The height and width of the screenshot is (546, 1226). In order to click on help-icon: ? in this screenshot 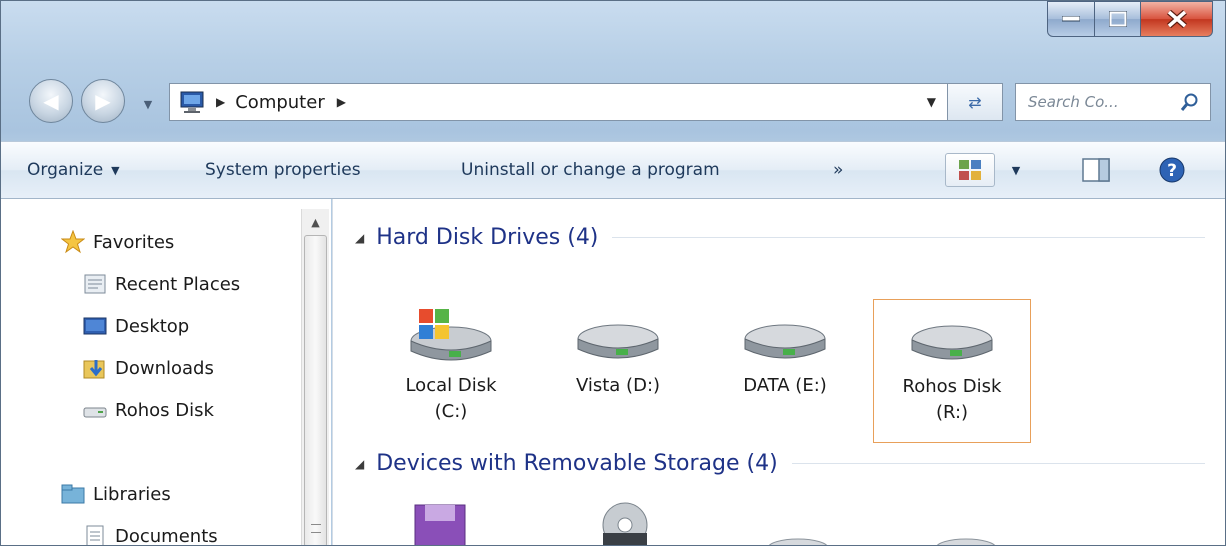, I will do `click(1172, 170)`.